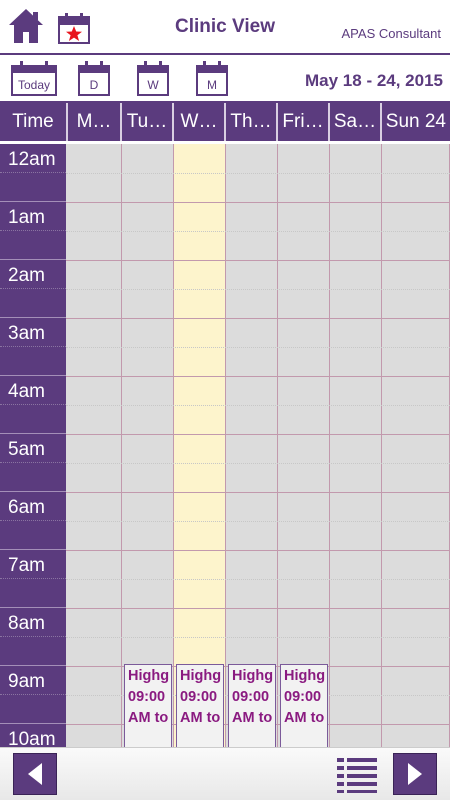 This screenshot has width=450, height=800. What do you see at coordinates (26, 623) in the screenshot?
I see `hour-text: 8am` at bounding box center [26, 623].